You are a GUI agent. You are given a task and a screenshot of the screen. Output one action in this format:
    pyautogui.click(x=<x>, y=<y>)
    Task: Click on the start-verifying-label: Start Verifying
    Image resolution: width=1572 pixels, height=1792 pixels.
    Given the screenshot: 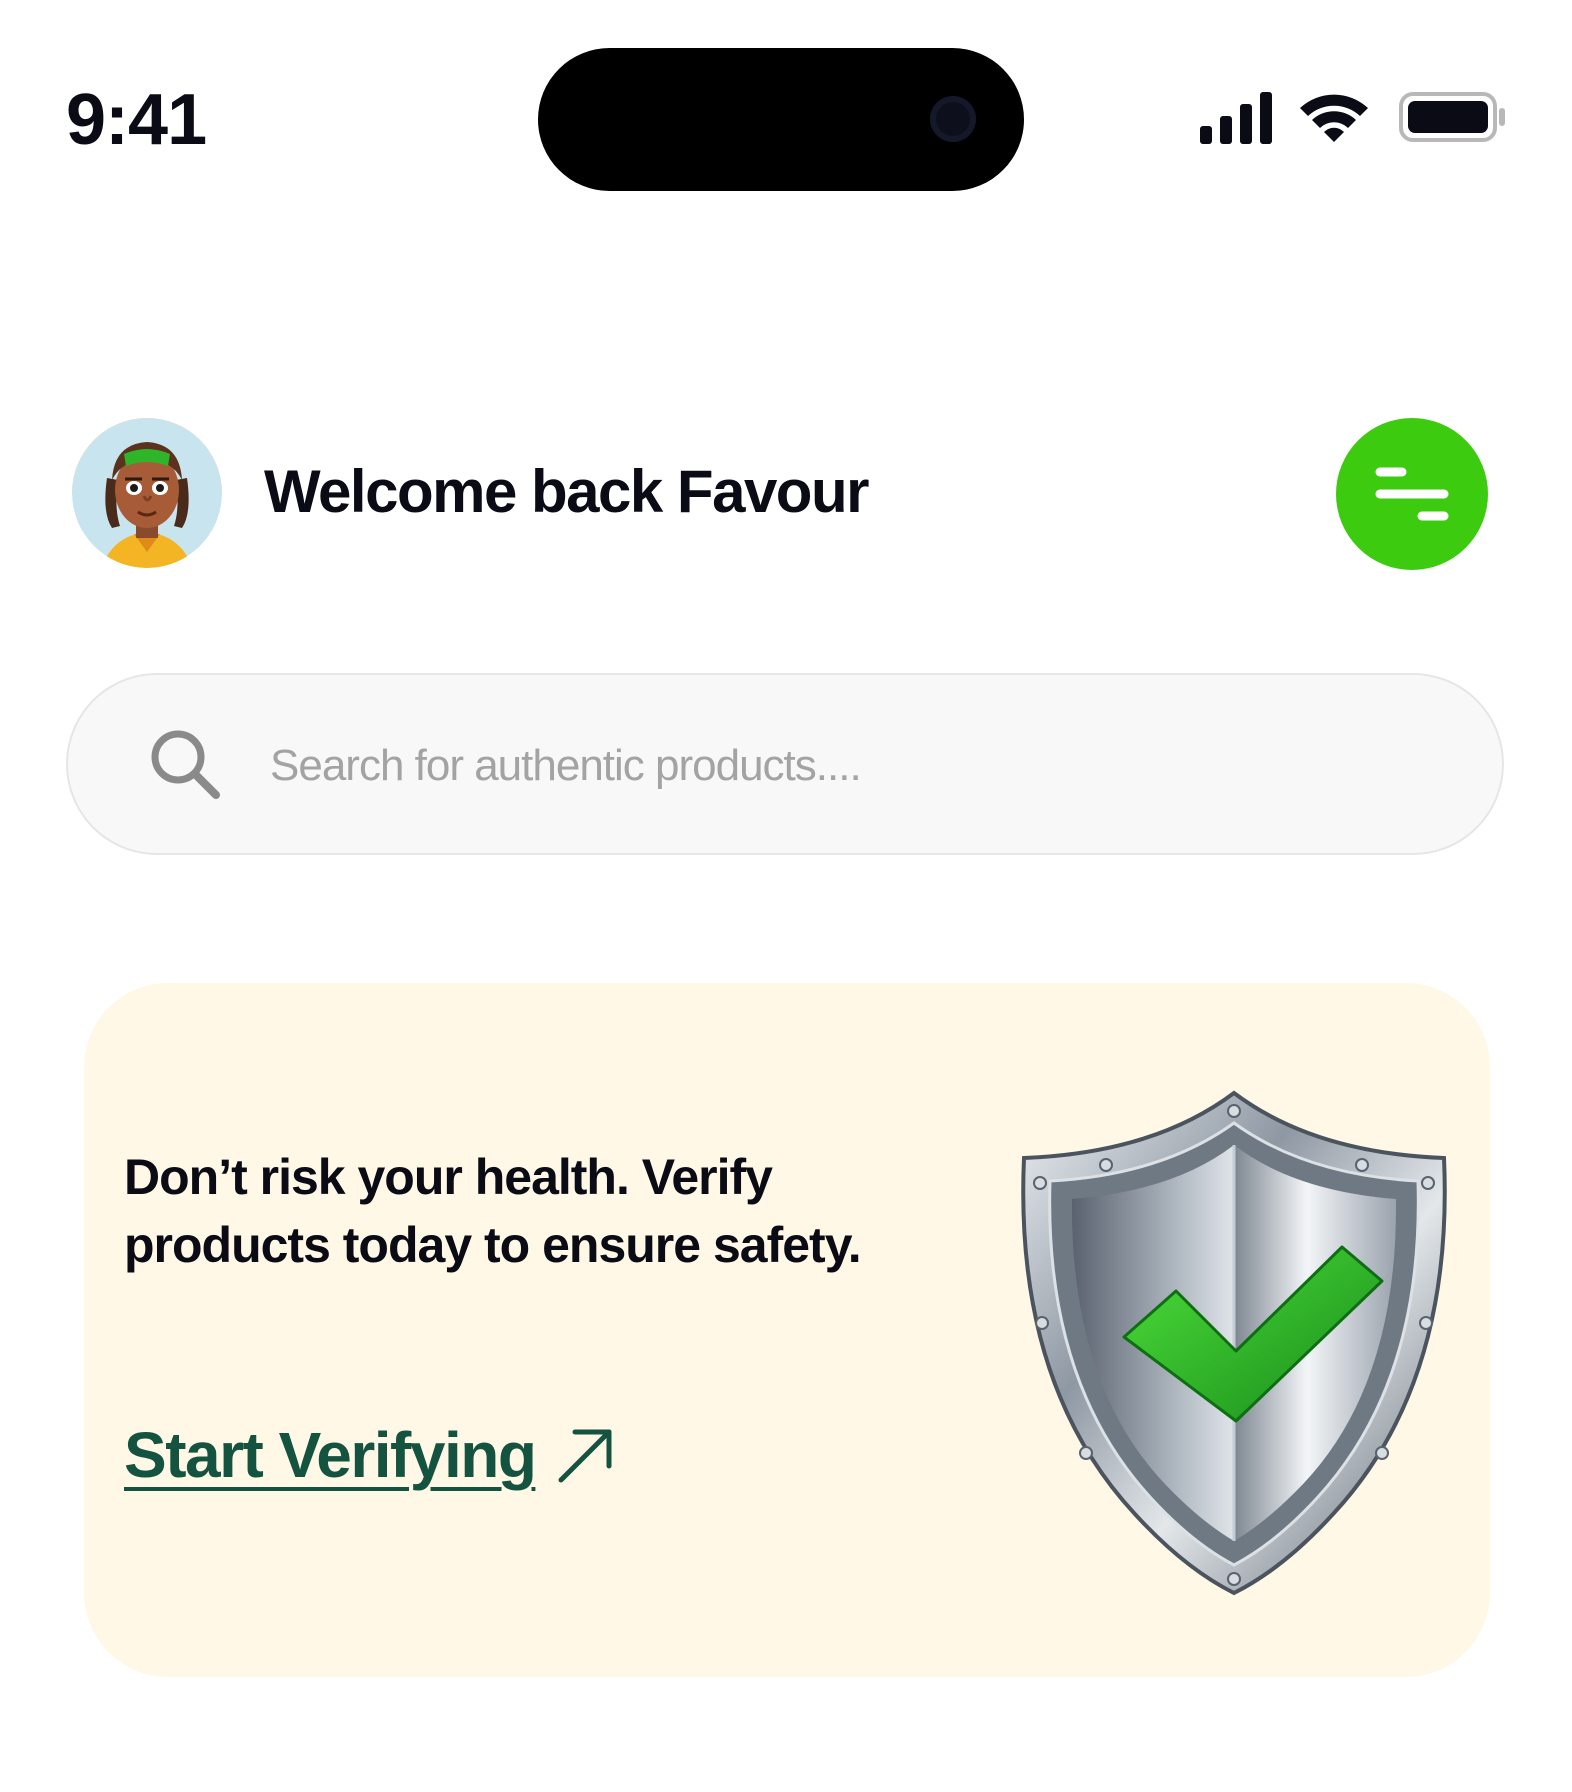 What is the action you would take?
    pyautogui.click(x=330, y=1455)
    